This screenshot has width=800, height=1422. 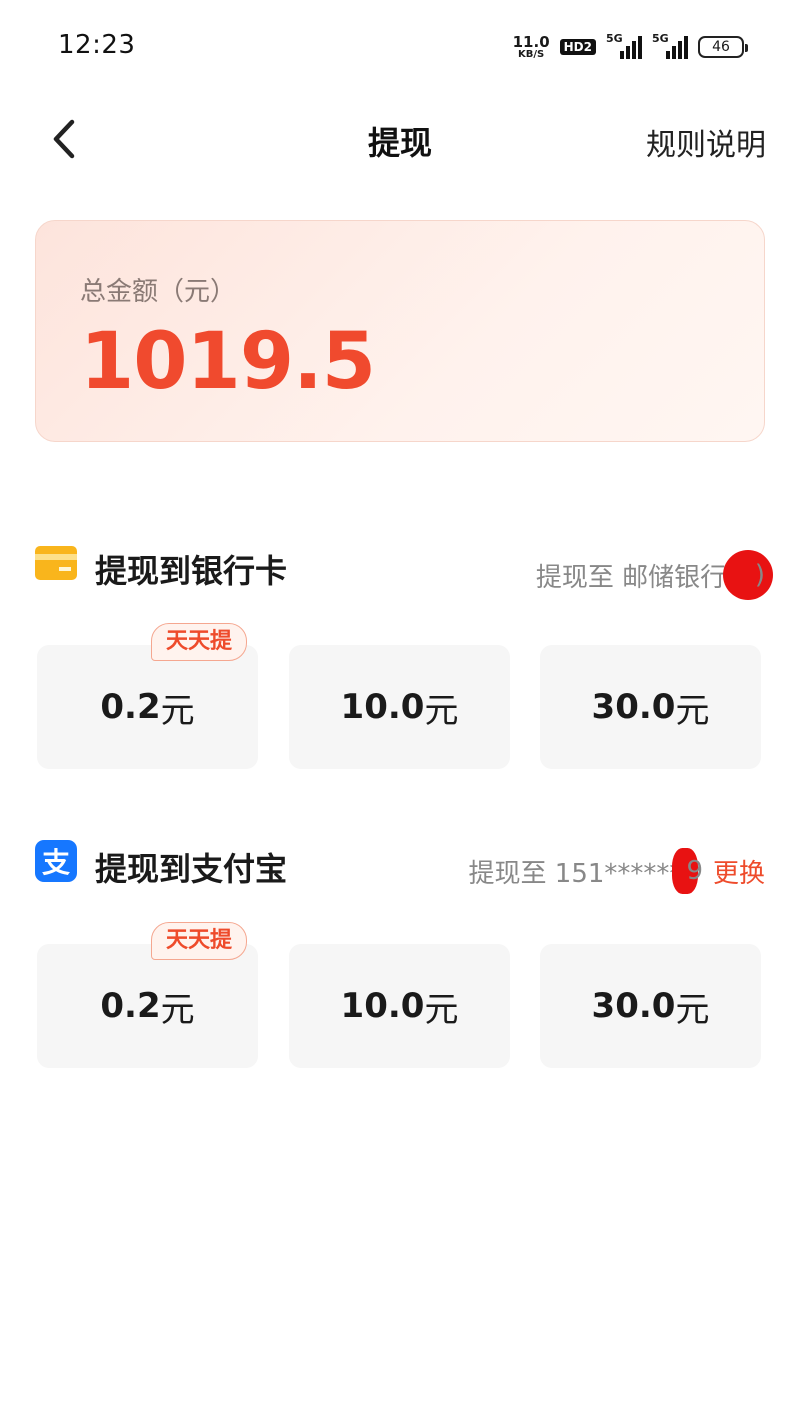 I want to click on network-speed: 11.0 KB/S, so click(x=531, y=46).